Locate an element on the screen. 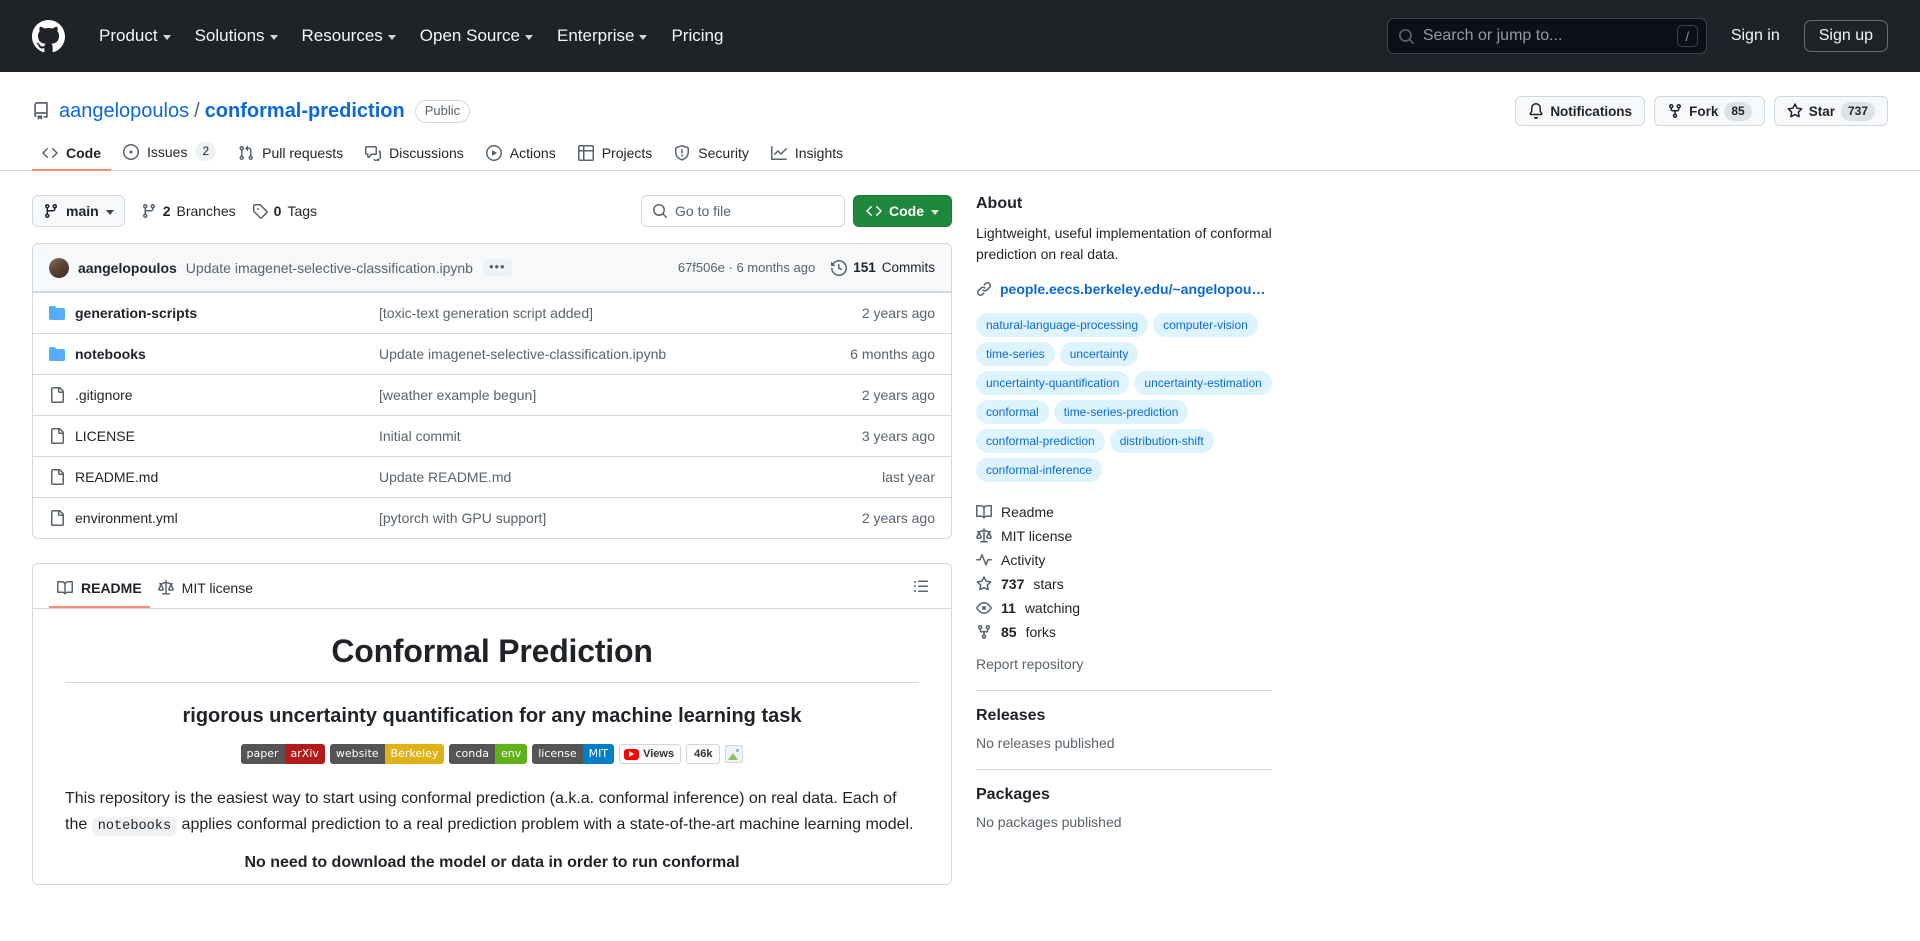 This screenshot has width=1920, height=941. tab-projects: Projects is located at coordinates (615, 154).